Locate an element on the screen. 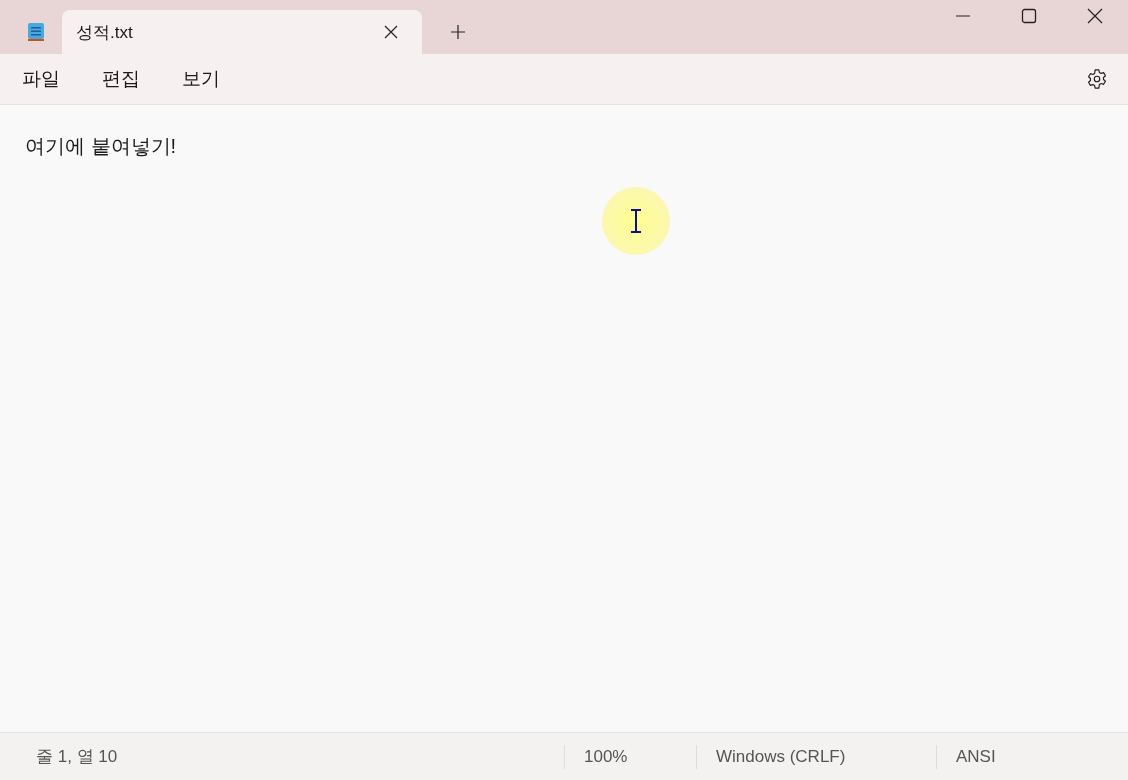 The image size is (1128, 780). close-icon is located at coordinates (1095, 16).